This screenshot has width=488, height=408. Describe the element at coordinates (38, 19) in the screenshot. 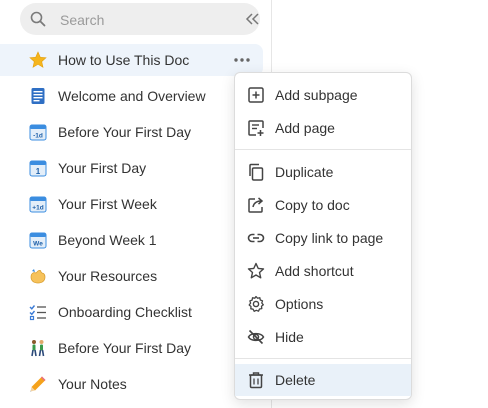

I see `search-icon` at that location.